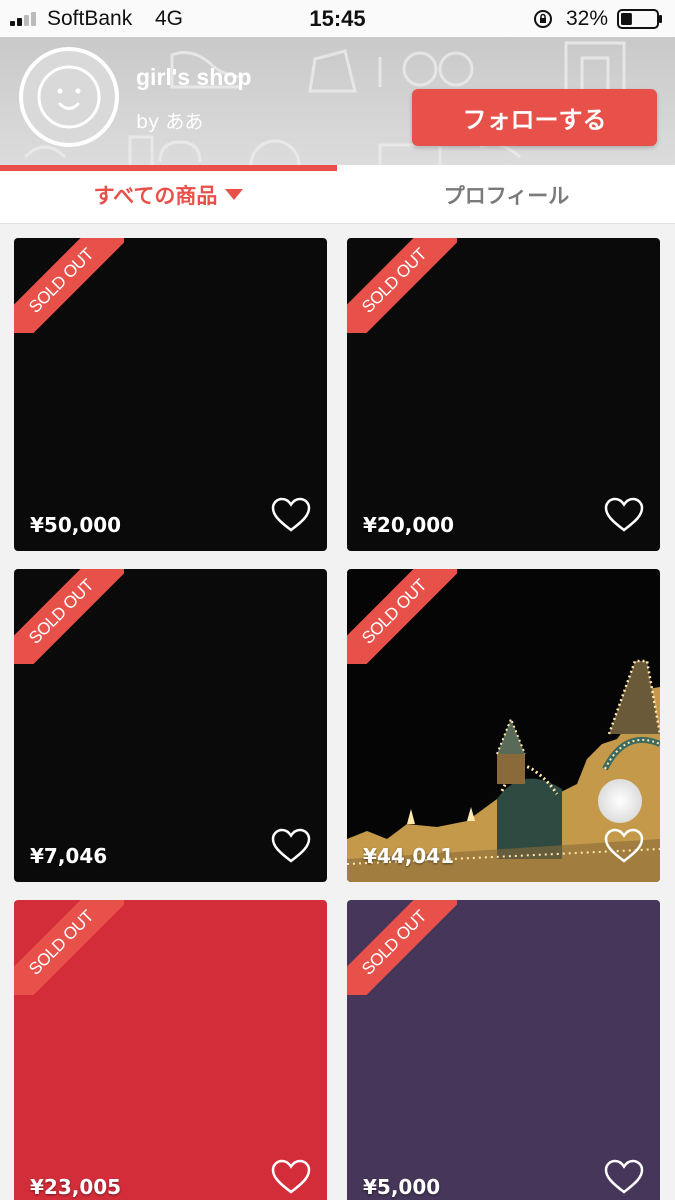 The image size is (675, 1200). I want to click on tab-all-items-label: すべての商品, so click(155, 196).